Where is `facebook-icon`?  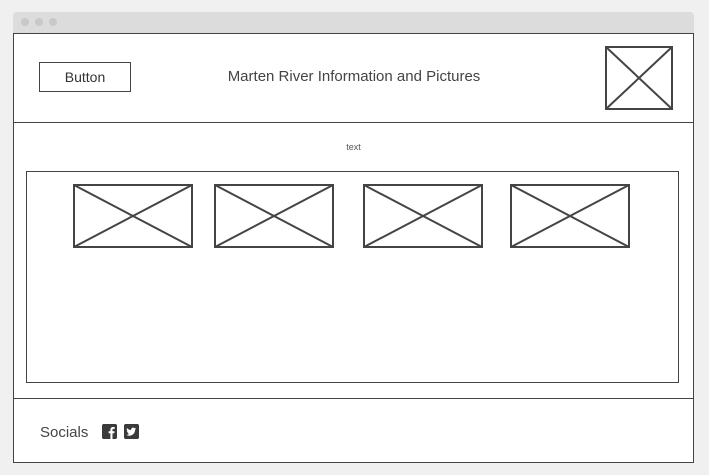
facebook-icon is located at coordinates (109, 431).